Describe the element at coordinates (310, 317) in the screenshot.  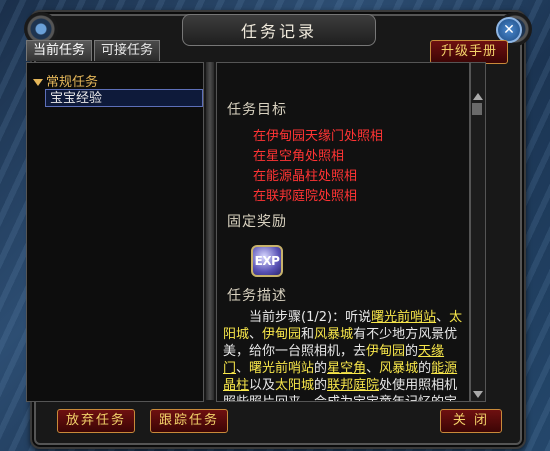
I see `description-text: 当前步骤(1/2)：听说` at that location.